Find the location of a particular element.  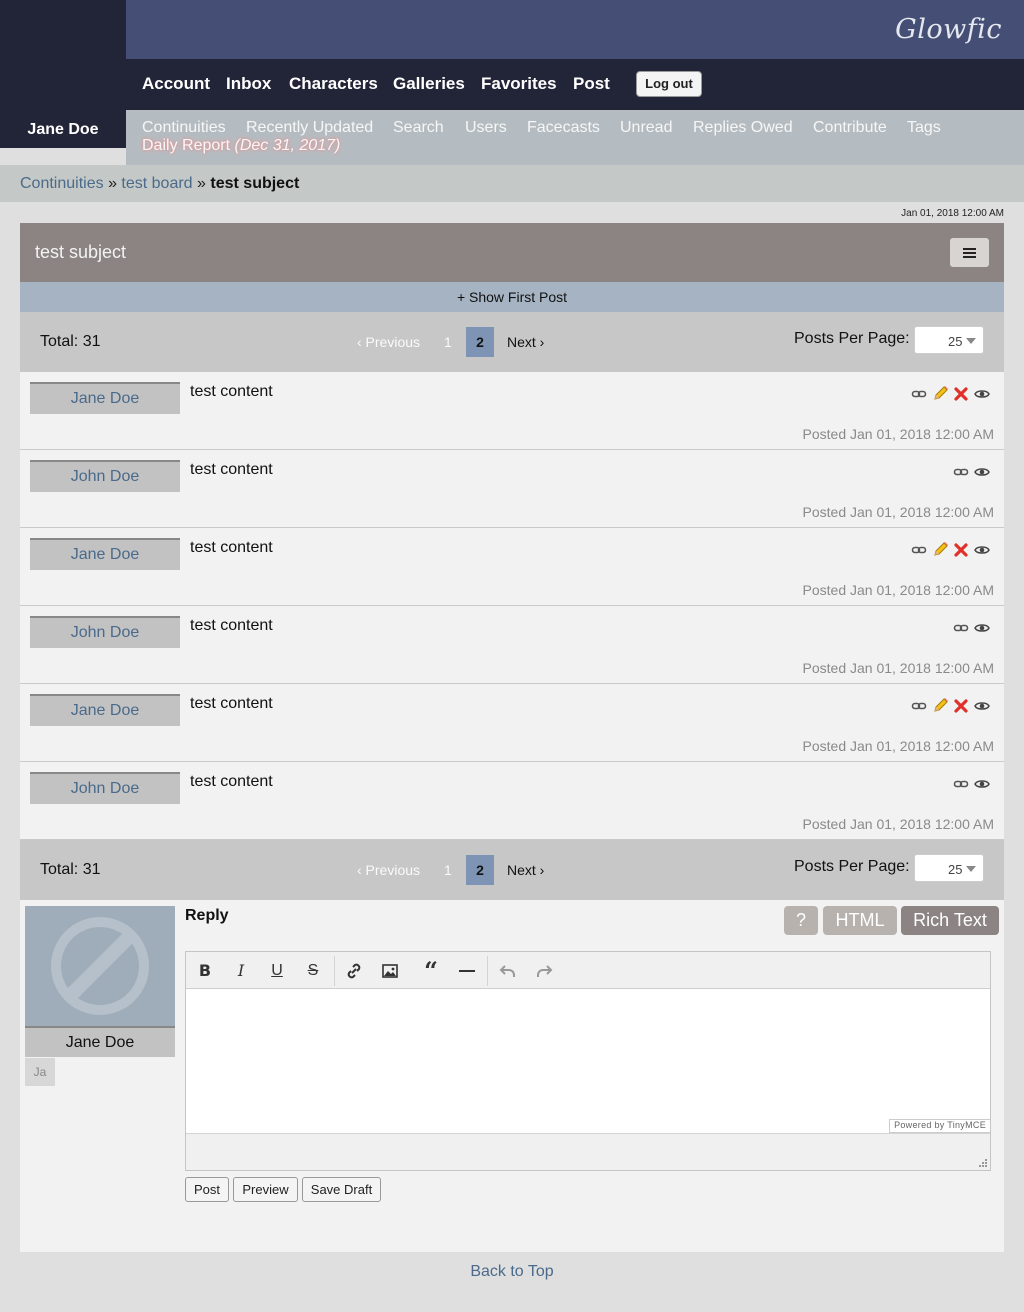

nav-post: Post is located at coordinates (591, 84).